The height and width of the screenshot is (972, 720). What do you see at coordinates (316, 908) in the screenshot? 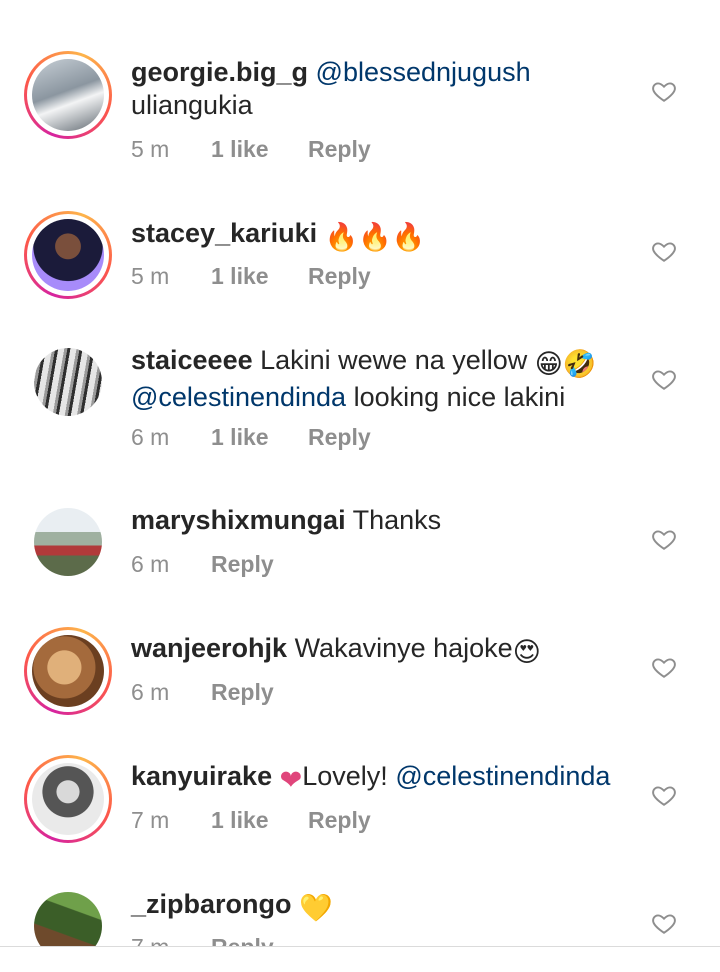
I see `yellow-heart-emoji: 💛` at bounding box center [316, 908].